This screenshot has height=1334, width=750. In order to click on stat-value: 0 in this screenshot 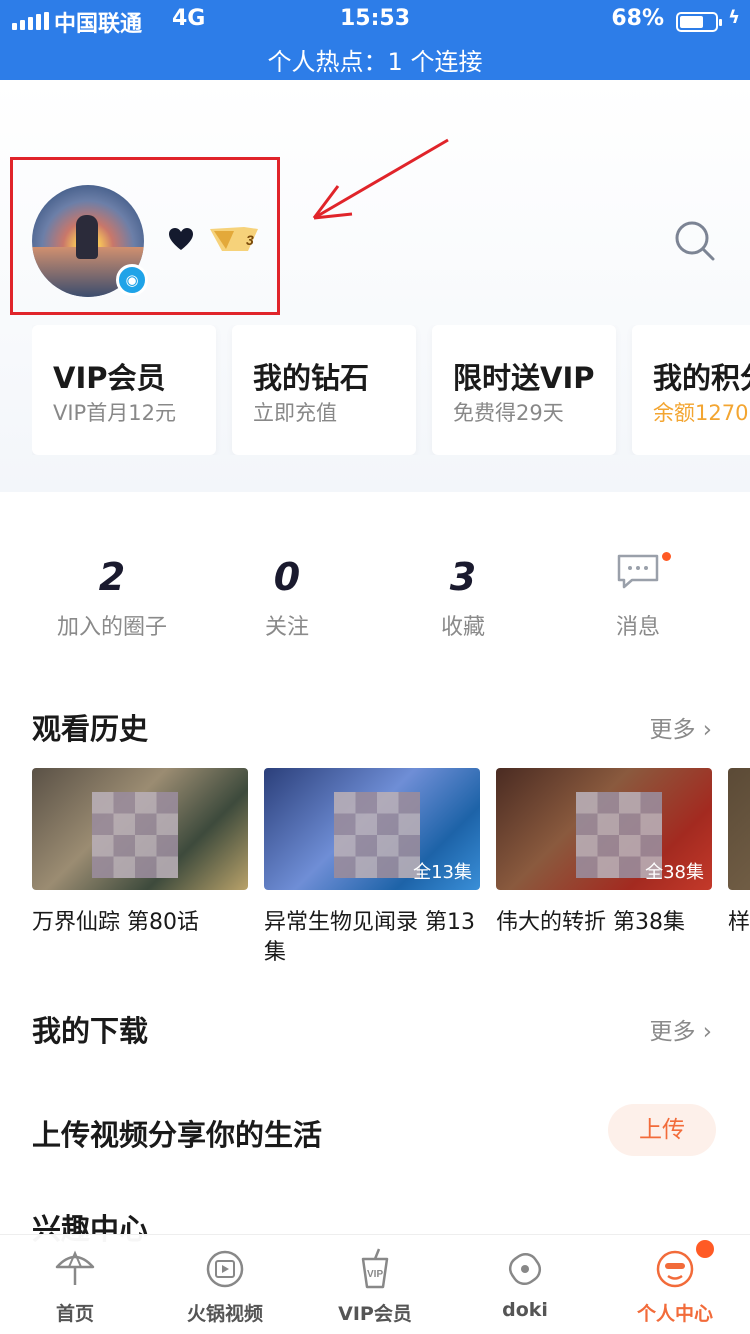, I will do `click(287, 577)`.